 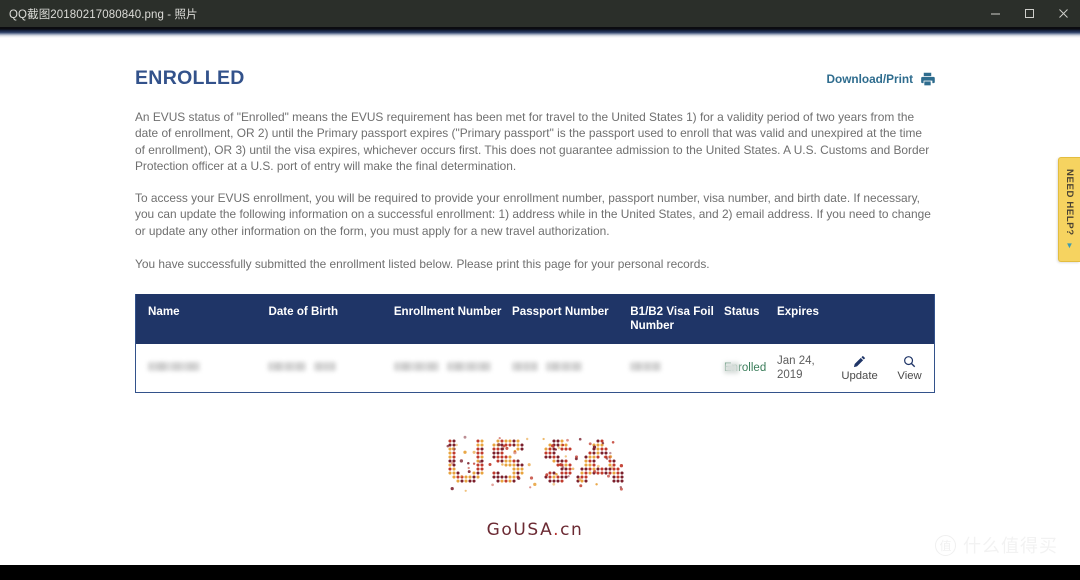 What do you see at coordinates (202, 368) in the screenshot?
I see `cell-name` at bounding box center [202, 368].